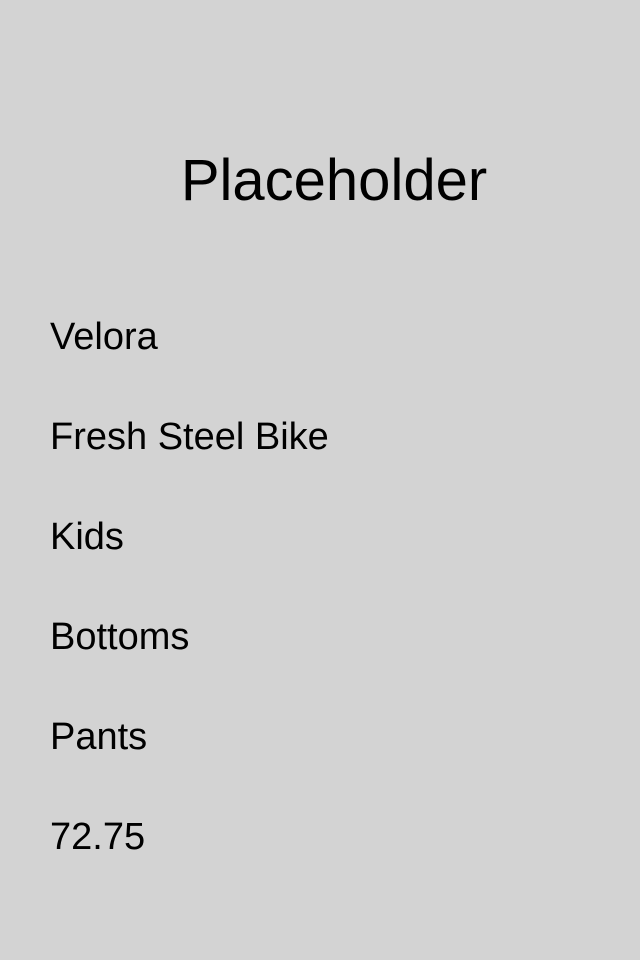 This screenshot has height=960, width=640. I want to click on category-text: Bottoms, so click(120, 637).